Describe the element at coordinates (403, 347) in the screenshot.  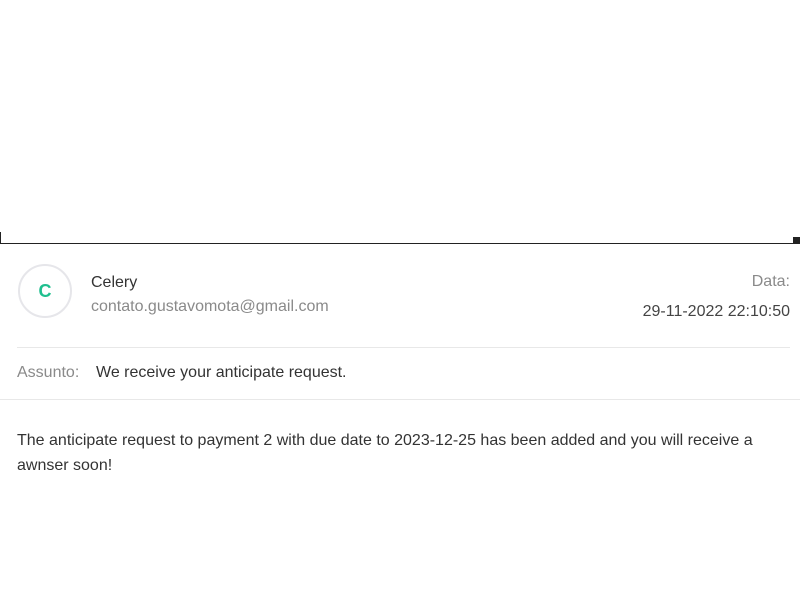
I see `header-divider` at that location.